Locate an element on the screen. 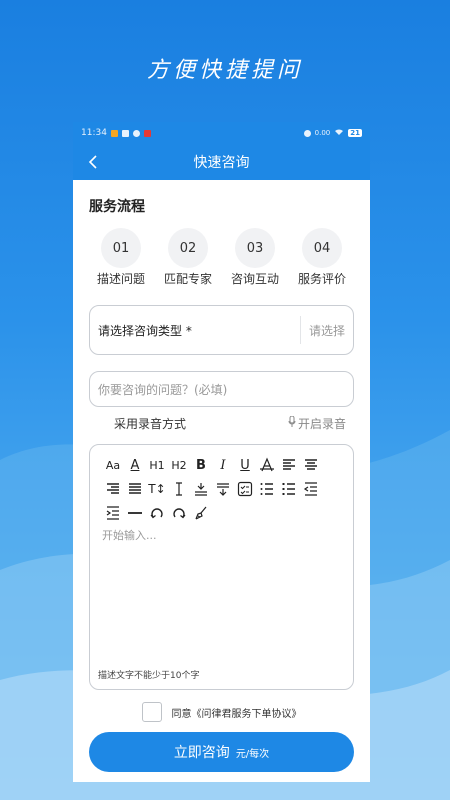  navigation-bar: 快速咨询 is located at coordinates (221, 162).